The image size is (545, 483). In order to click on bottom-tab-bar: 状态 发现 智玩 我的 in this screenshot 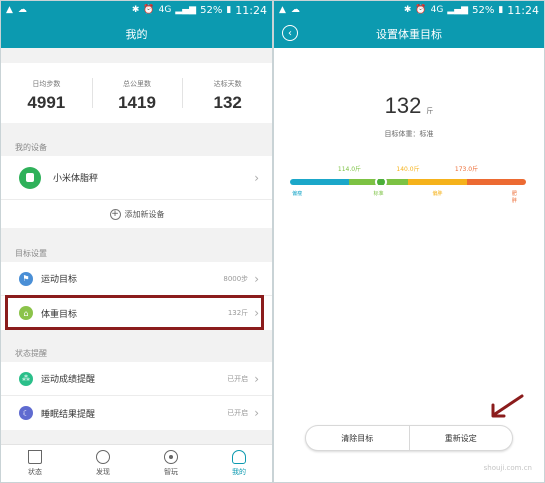, I will do `click(136, 463)`.